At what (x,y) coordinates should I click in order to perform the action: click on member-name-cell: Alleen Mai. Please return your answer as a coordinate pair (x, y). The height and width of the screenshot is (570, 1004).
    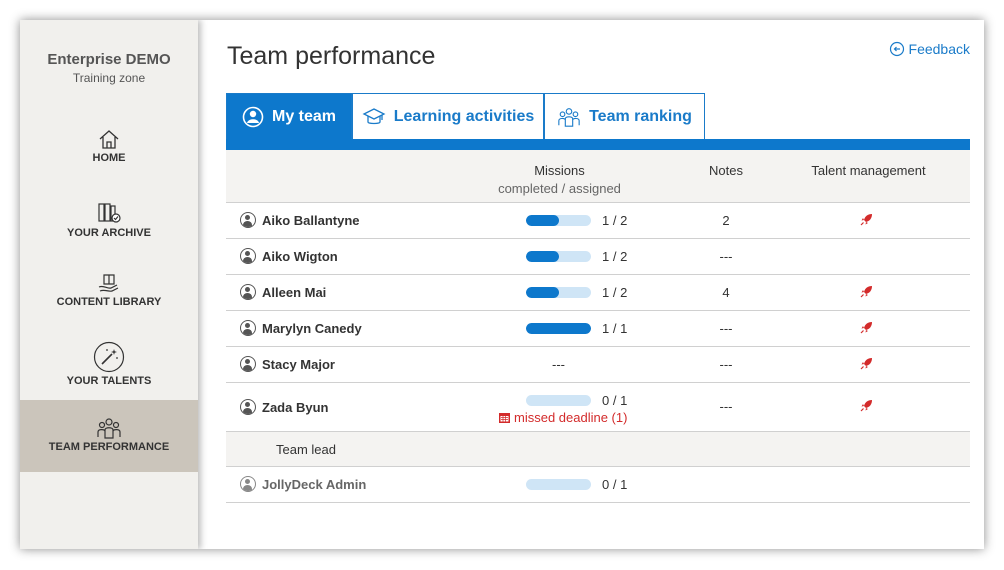
    Looking at the image, I should click on (283, 292).